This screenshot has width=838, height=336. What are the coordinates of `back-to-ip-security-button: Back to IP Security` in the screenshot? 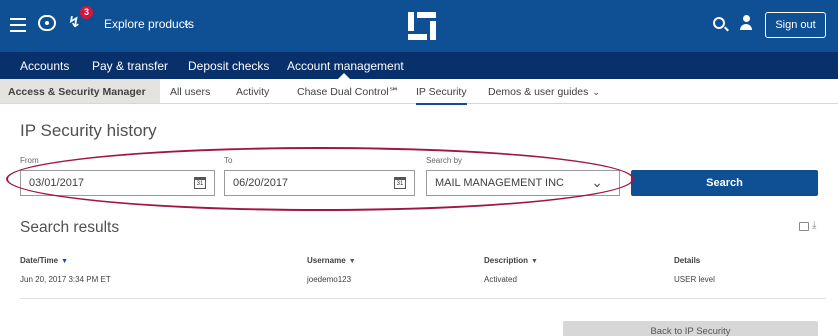 It's located at (690, 328).